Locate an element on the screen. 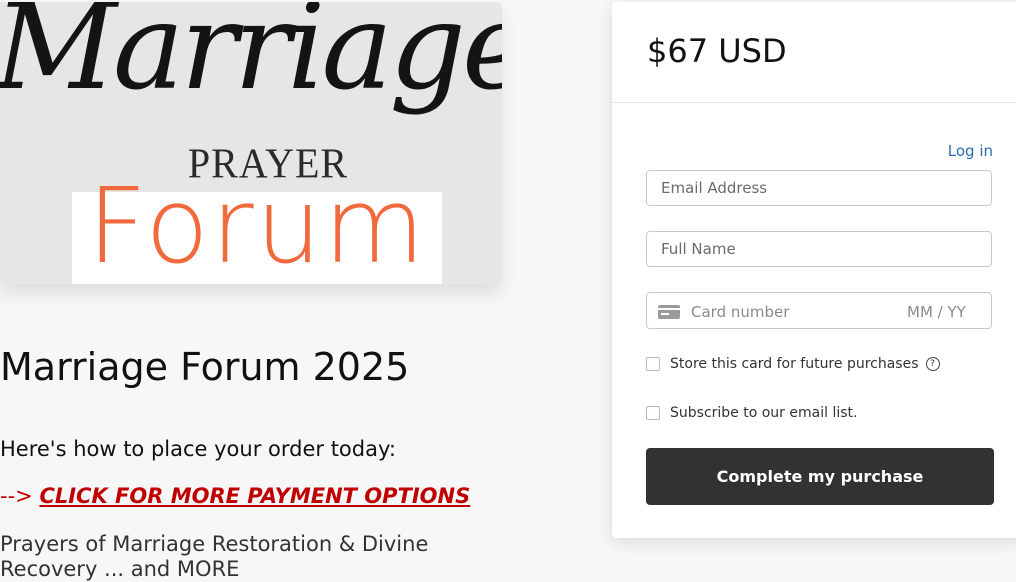 The height and width of the screenshot is (582, 1016). store-card-label: Store this card for future purchases is located at coordinates (794, 364).